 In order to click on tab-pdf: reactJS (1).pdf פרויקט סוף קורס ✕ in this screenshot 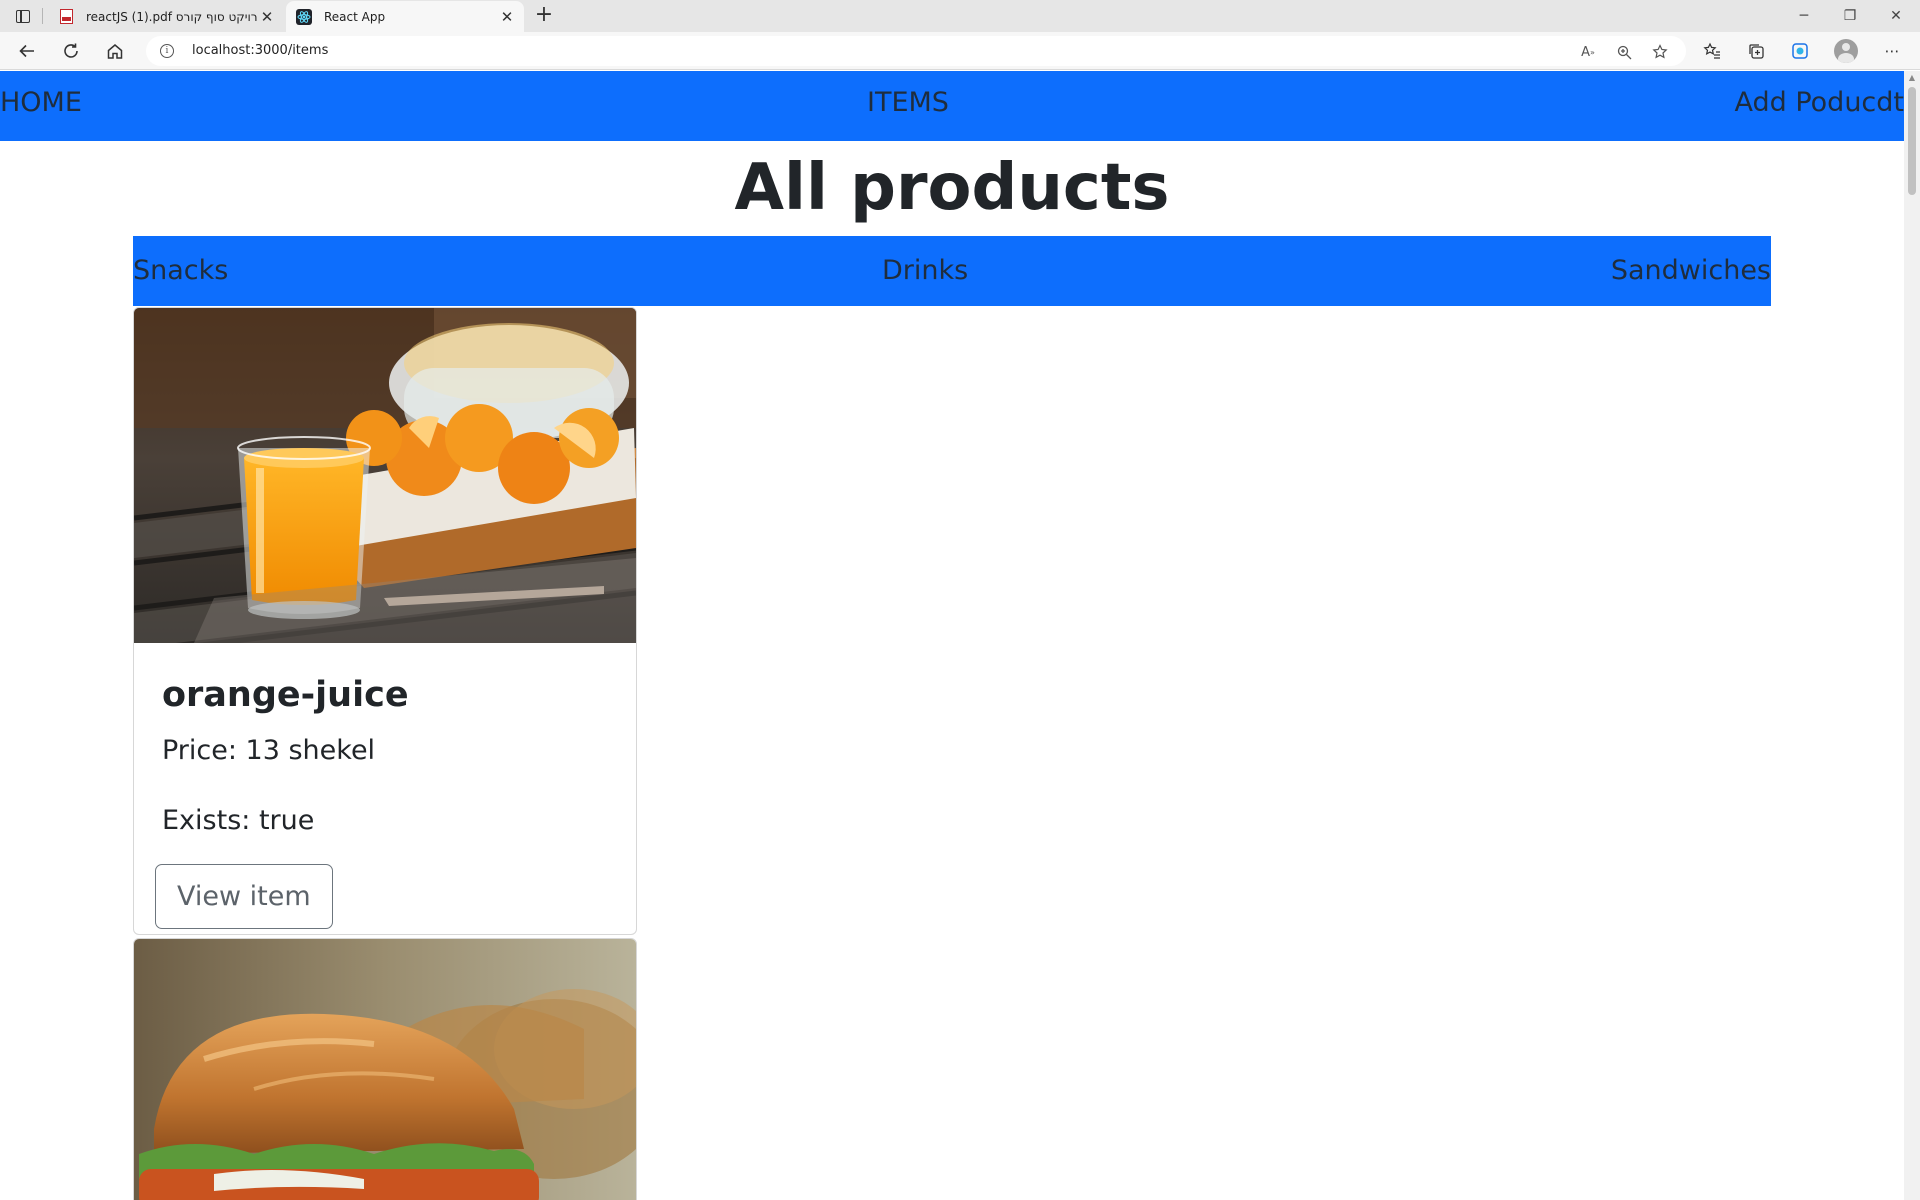, I will do `click(166, 16)`.